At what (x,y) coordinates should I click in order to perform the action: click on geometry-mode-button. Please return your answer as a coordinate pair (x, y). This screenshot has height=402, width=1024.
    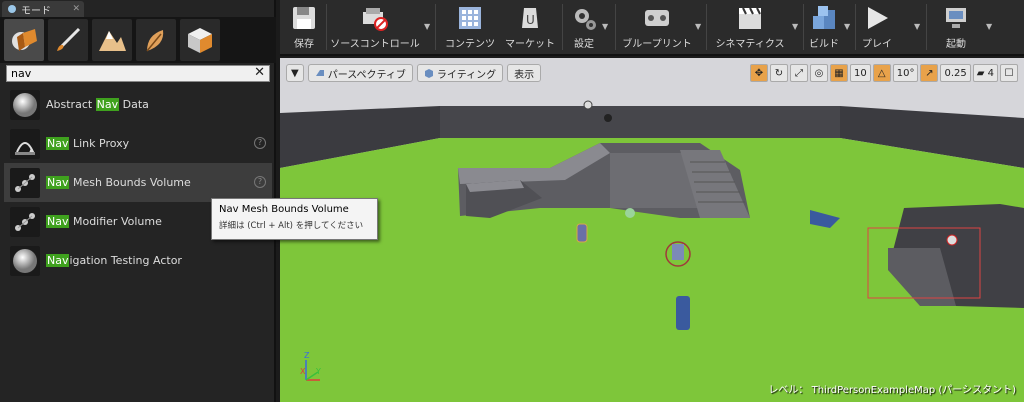
    Looking at the image, I should click on (200, 40).